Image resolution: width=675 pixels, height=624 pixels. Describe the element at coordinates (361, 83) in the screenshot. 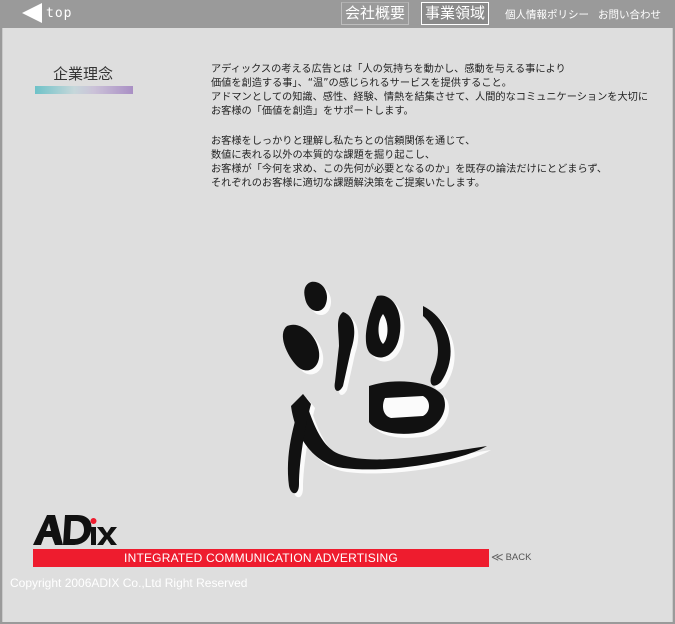

I see `paragraph-line: 価値を創造する事」、“温”の感じられるサービスを提供すること。` at that location.